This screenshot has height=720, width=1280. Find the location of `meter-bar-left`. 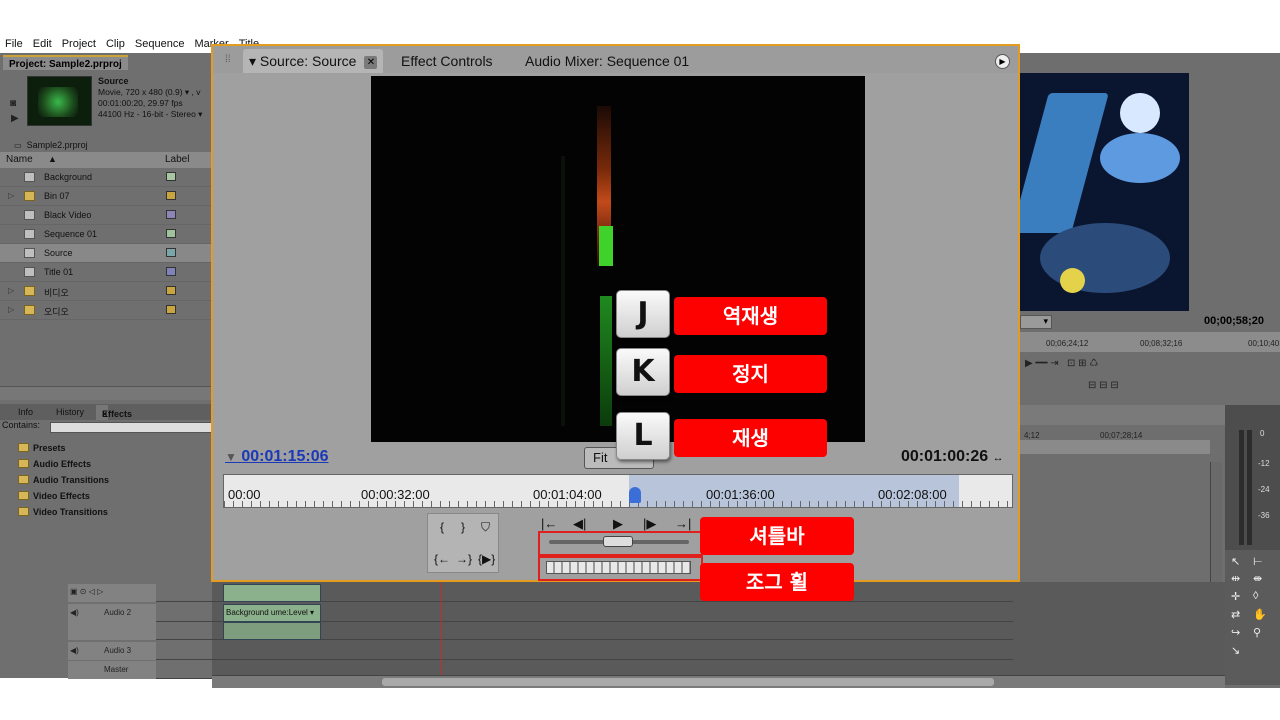

meter-bar-left is located at coordinates (1241, 487).